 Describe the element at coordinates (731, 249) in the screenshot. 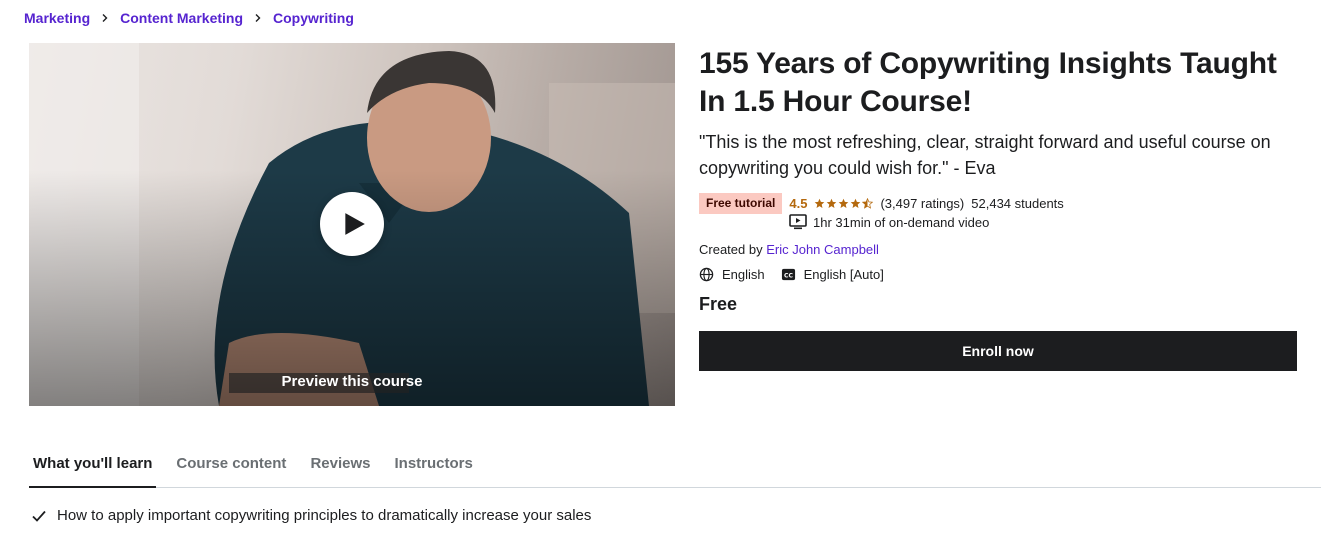

I see `created-by-label: Created by` at that location.